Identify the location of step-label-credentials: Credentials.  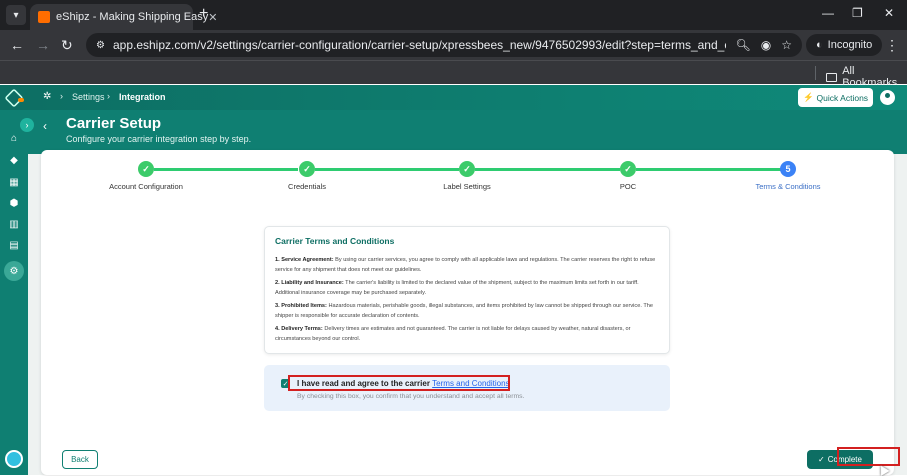
(307, 186).